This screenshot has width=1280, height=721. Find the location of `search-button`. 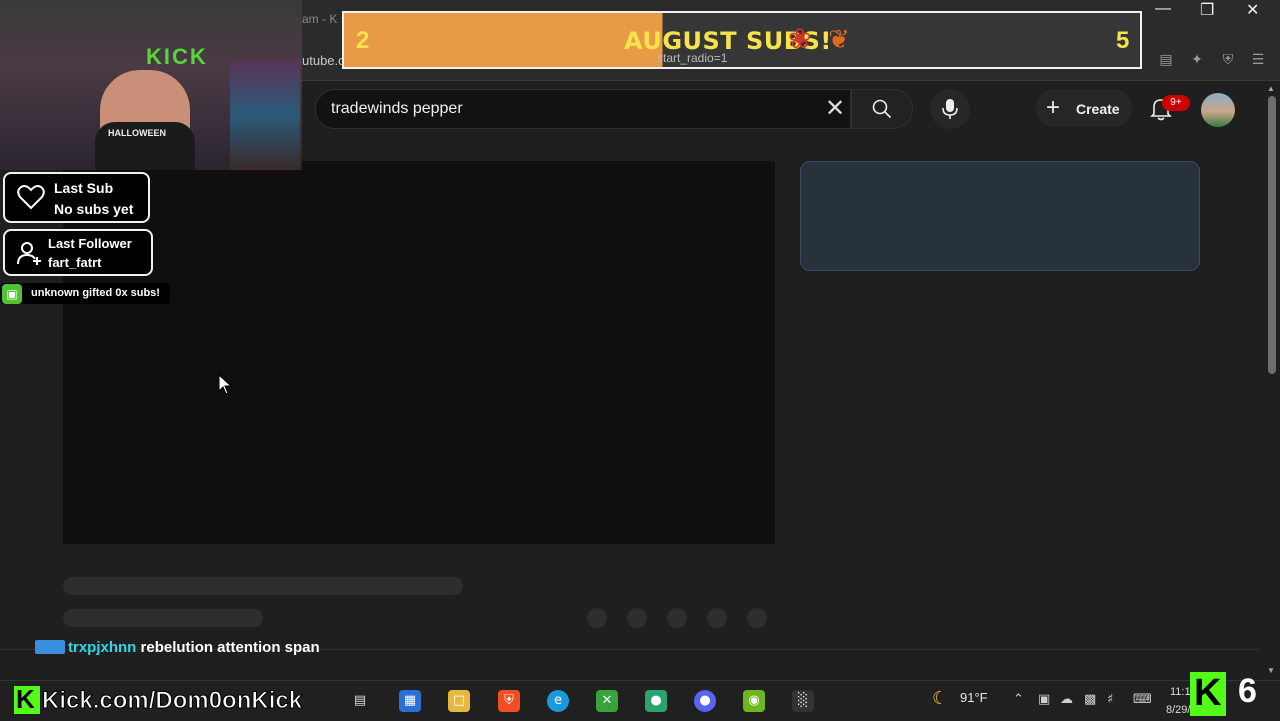

search-button is located at coordinates (882, 109).